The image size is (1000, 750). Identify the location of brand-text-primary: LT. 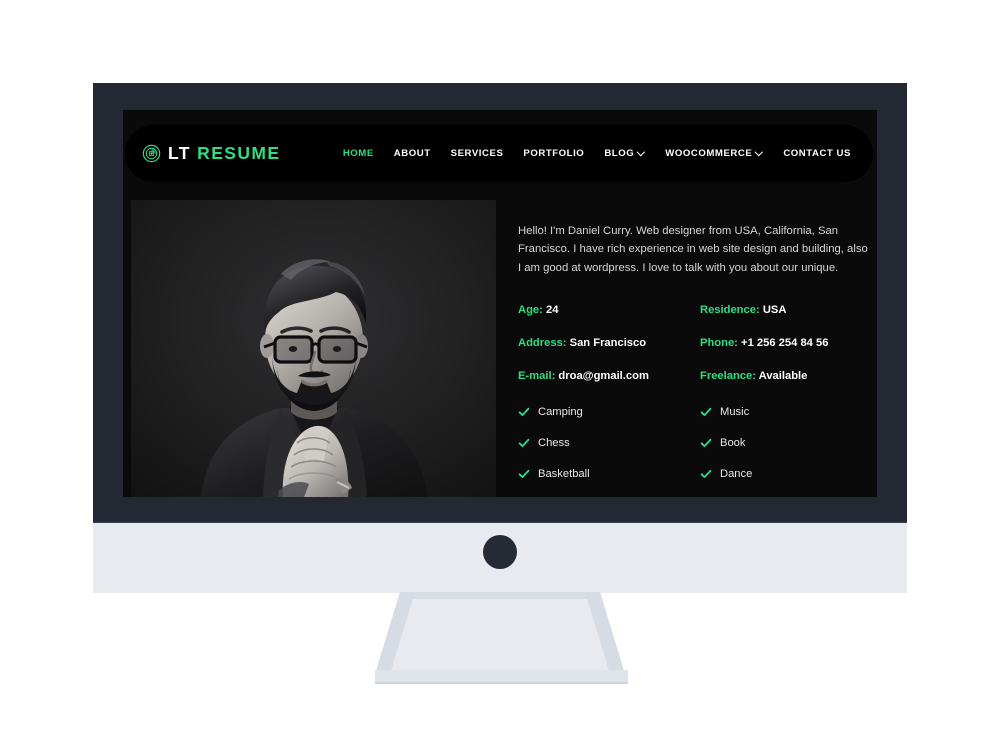
(179, 153).